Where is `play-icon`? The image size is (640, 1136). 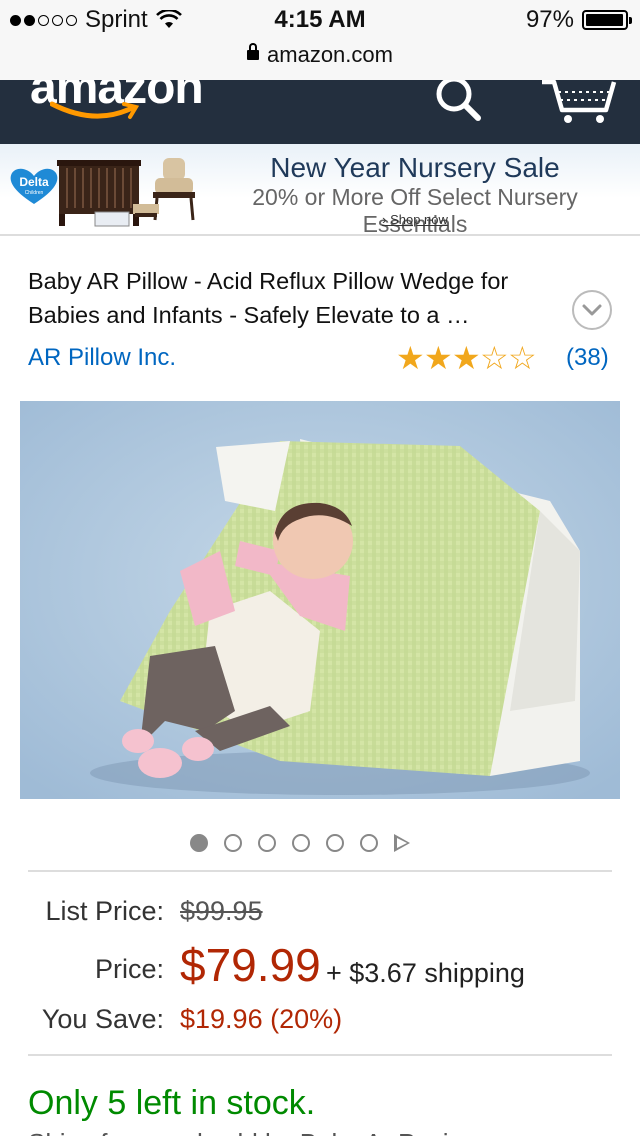
play-icon is located at coordinates (402, 843).